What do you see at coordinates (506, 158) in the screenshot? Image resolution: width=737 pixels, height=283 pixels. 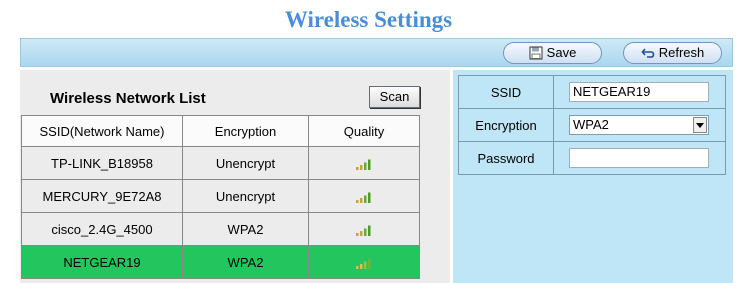 I see `password-label: Password` at bounding box center [506, 158].